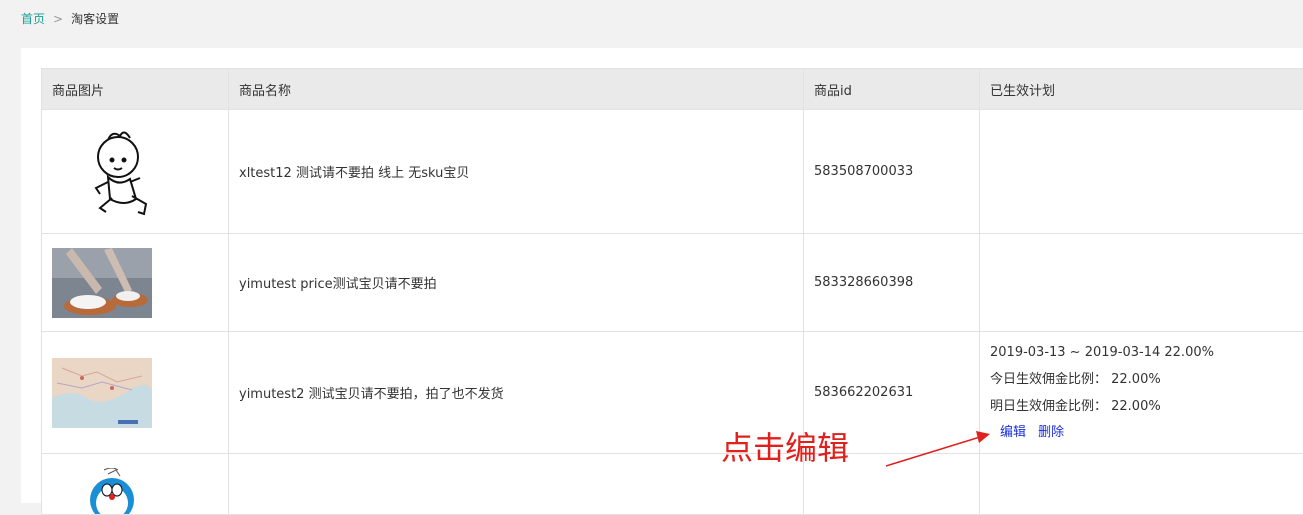 The width and height of the screenshot is (1303, 515). Describe the element at coordinates (1141, 433) in the screenshot. I see `plan-actions: 编辑 删除` at that location.